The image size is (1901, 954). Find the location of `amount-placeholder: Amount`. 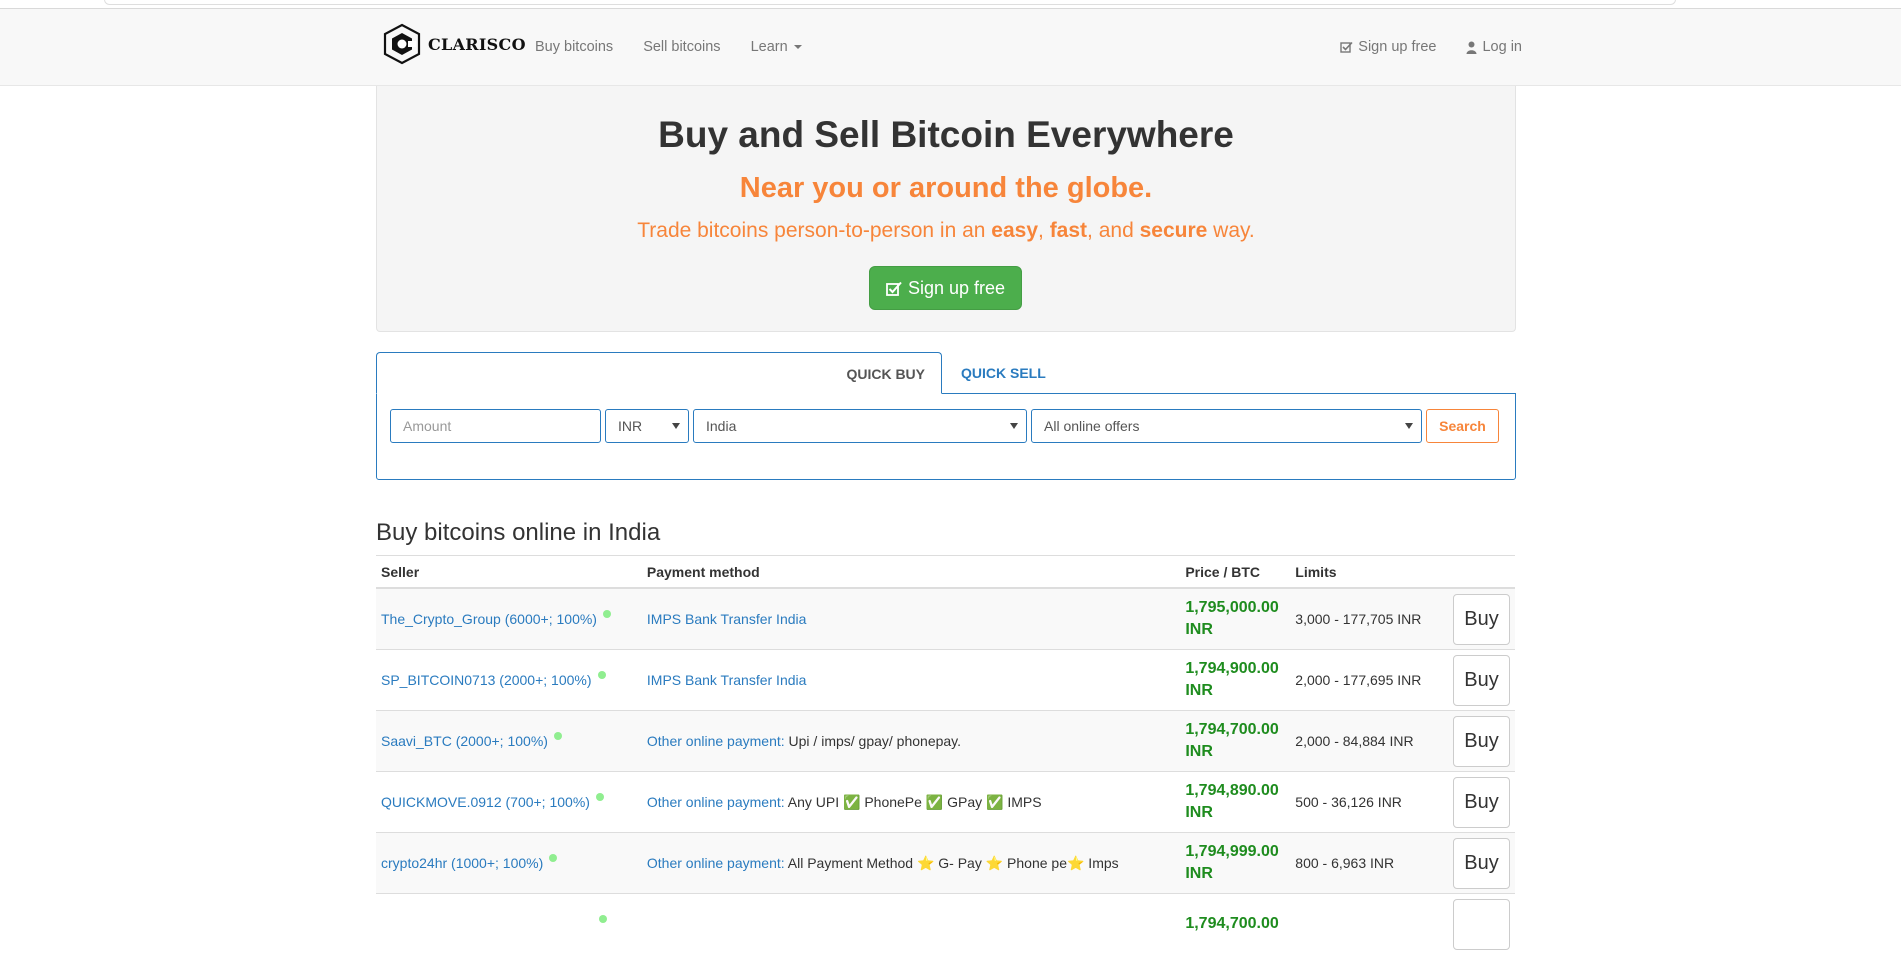

amount-placeholder: Amount is located at coordinates (427, 426).